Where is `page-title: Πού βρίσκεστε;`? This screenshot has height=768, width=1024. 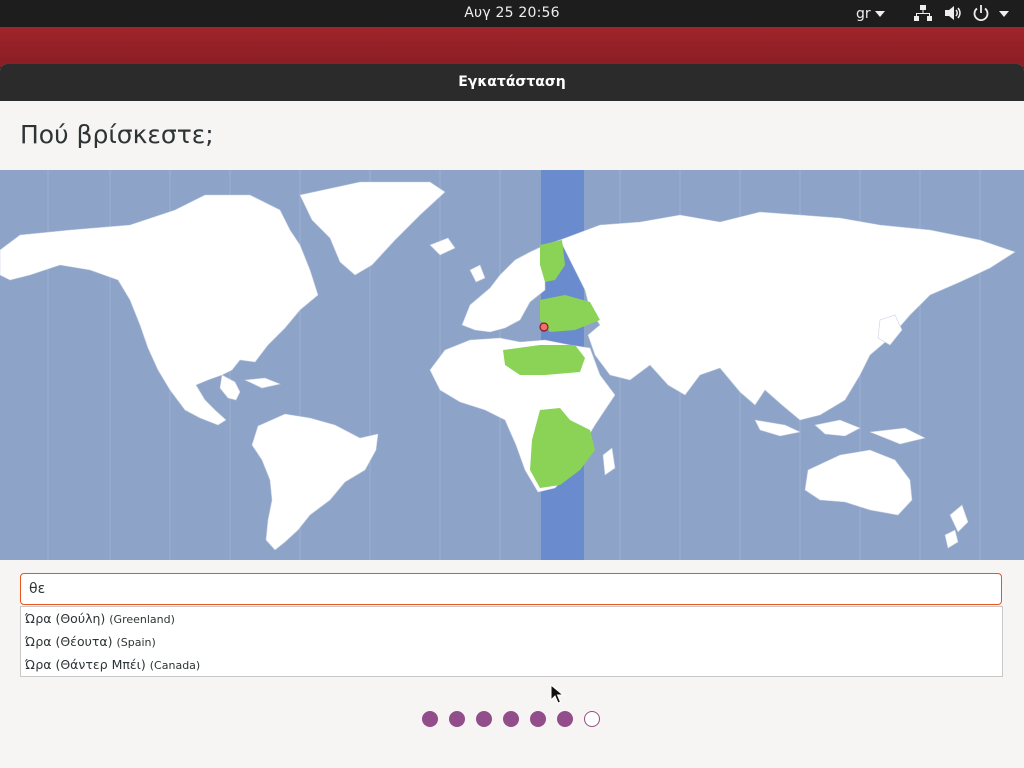
page-title: Πού βρίσκεστε; is located at coordinates (117, 134).